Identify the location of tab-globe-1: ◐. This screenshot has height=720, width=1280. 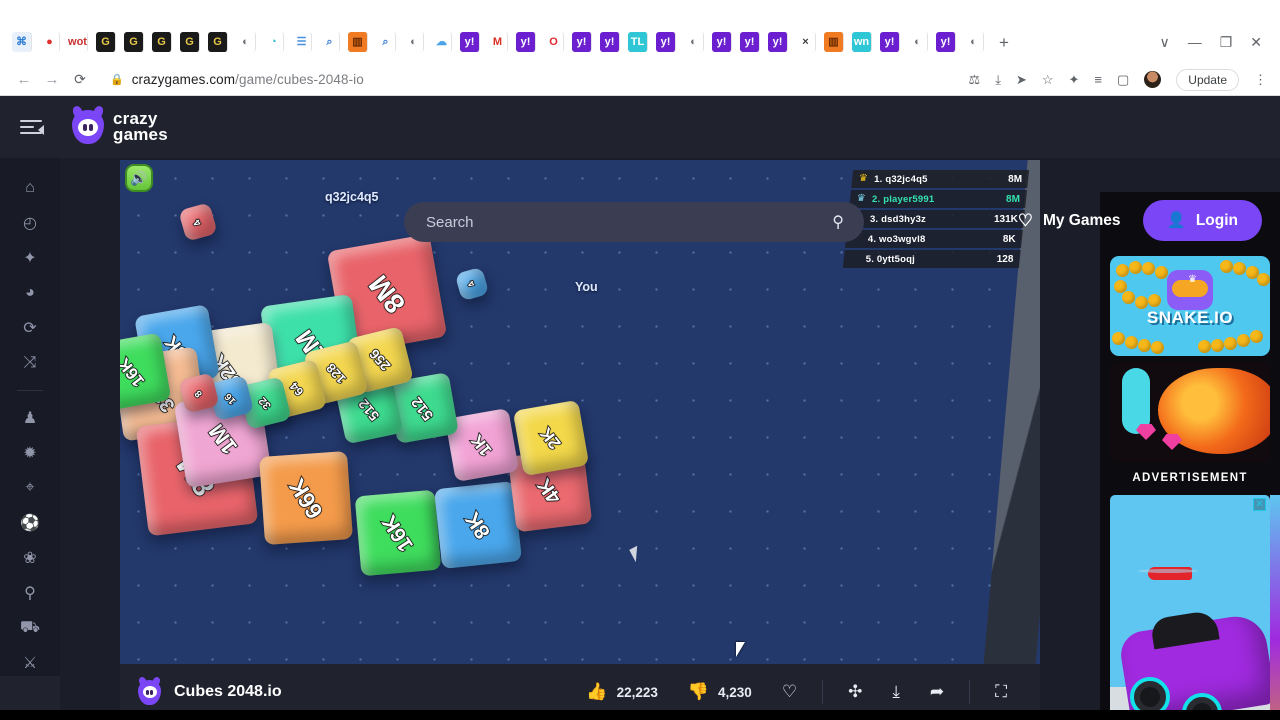
(246, 42).